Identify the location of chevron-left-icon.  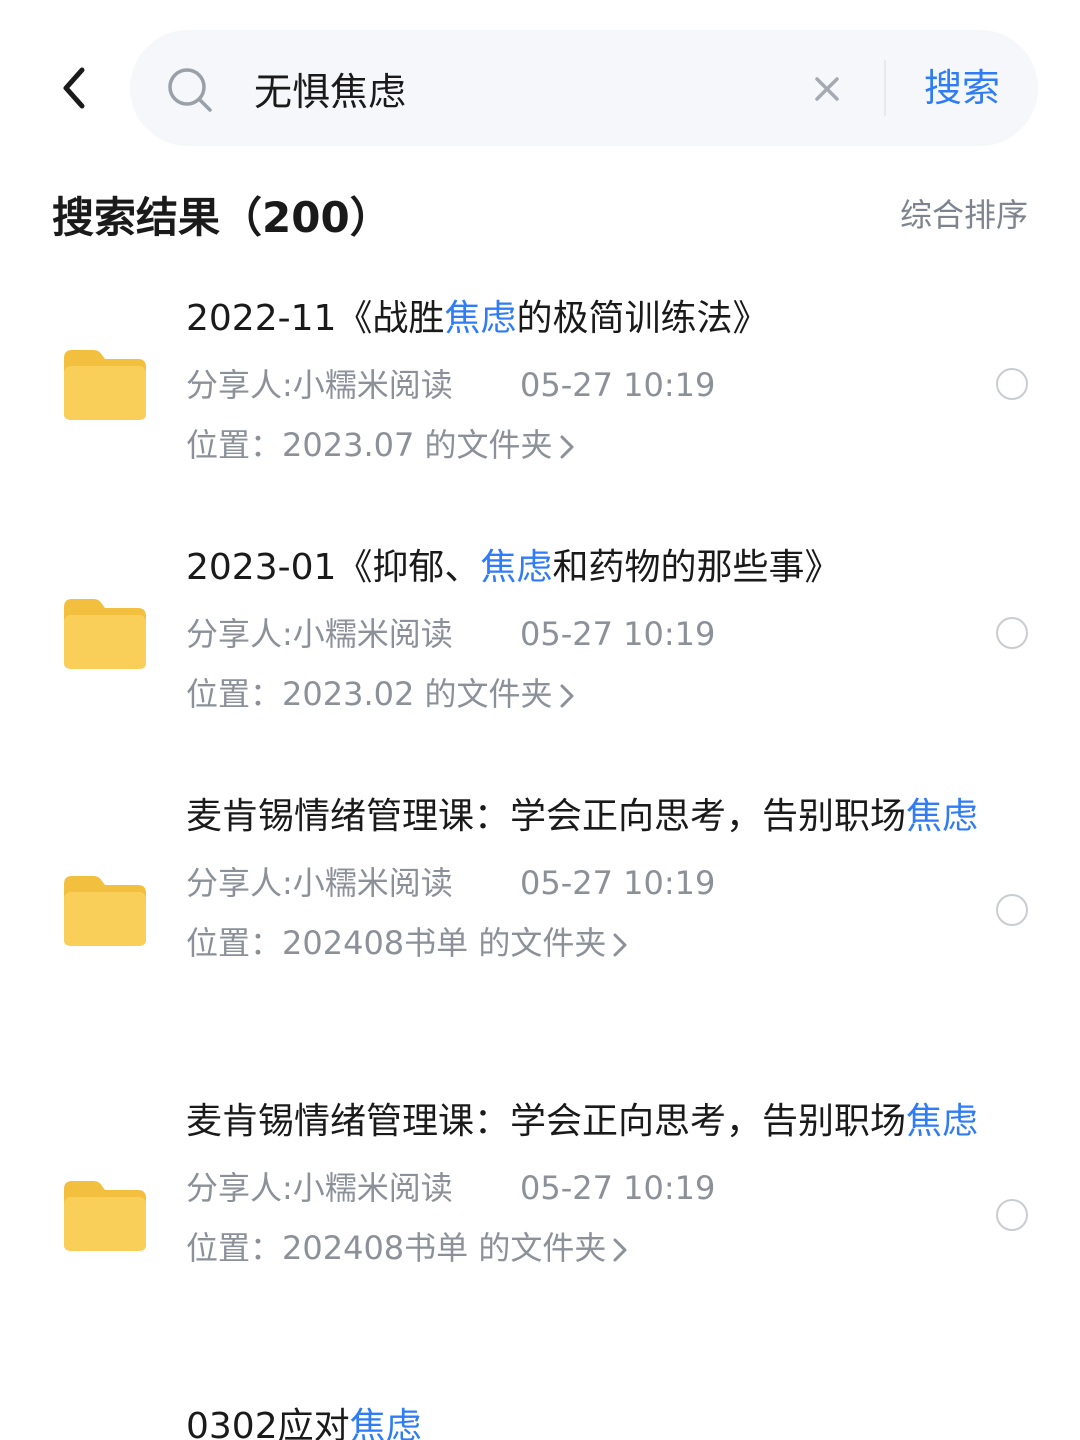
(74, 88).